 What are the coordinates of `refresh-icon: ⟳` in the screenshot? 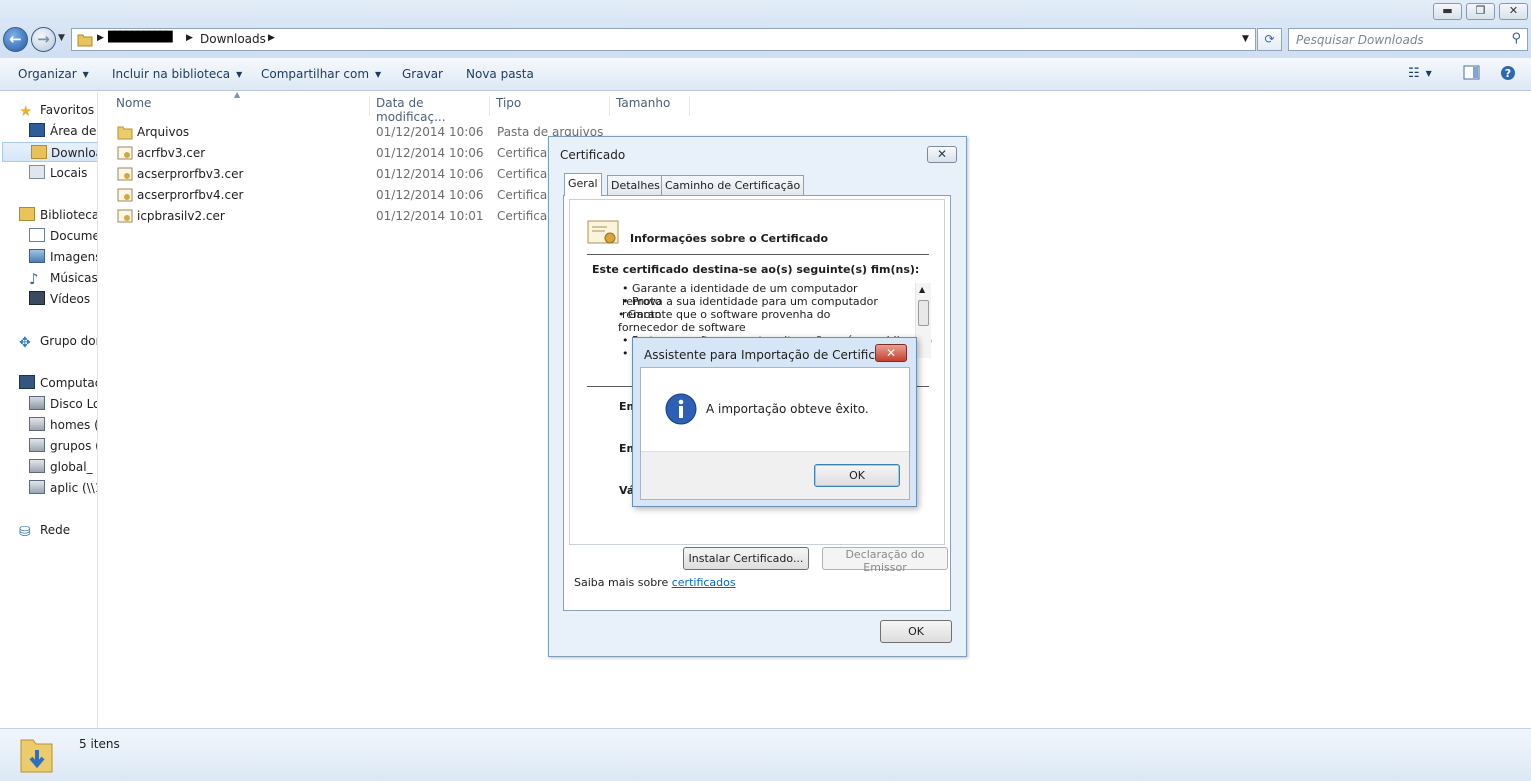 It's located at (1269, 39).